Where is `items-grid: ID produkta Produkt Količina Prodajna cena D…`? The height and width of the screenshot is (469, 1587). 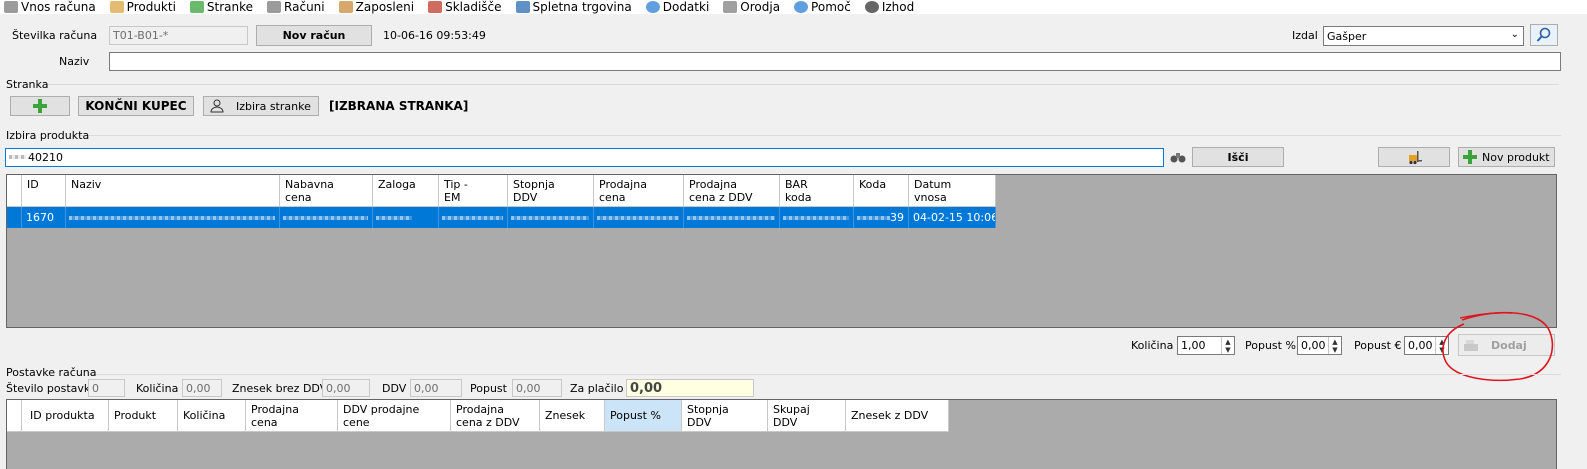 items-grid: ID produkta Produkt Količina Prodajna cena D… is located at coordinates (781, 434).